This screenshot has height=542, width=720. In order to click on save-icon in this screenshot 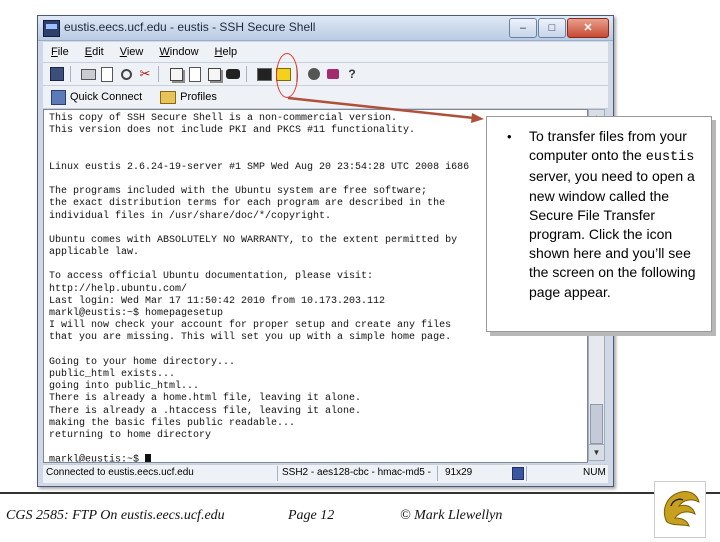, I will do `click(57, 74)`.